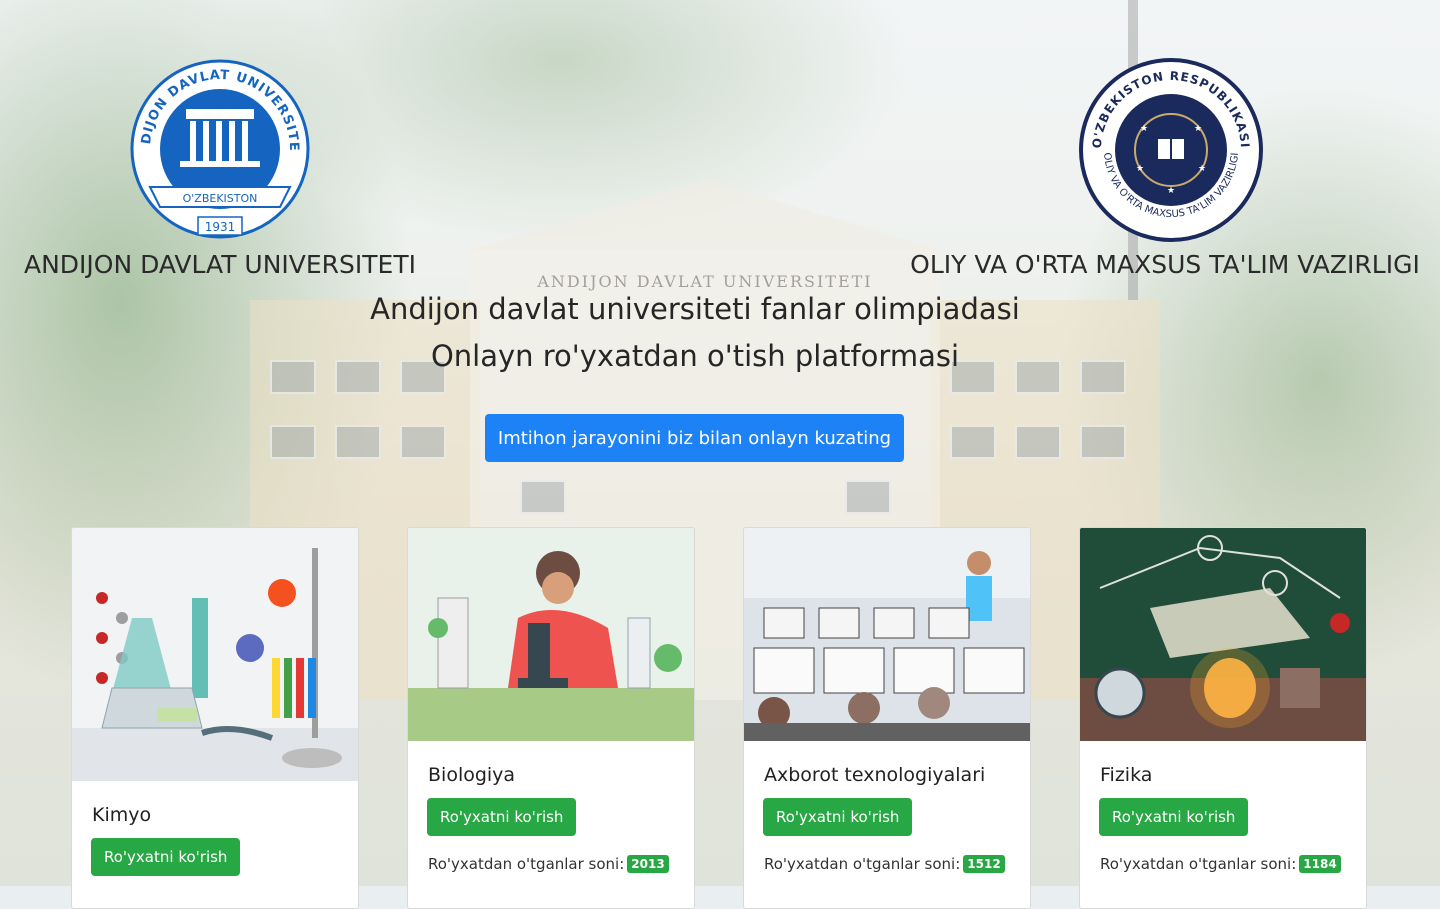  I want to click on registered-count-badge: 1512, so click(984, 864).